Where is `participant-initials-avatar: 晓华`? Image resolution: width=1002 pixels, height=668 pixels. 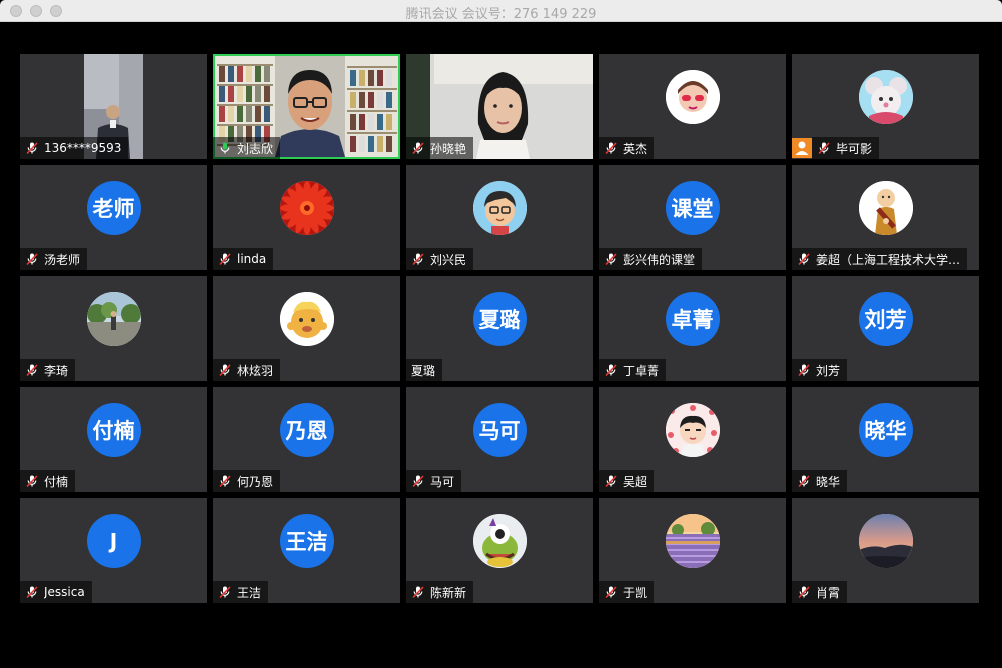
participant-initials-avatar: 晓华 is located at coordinates (885, 430).